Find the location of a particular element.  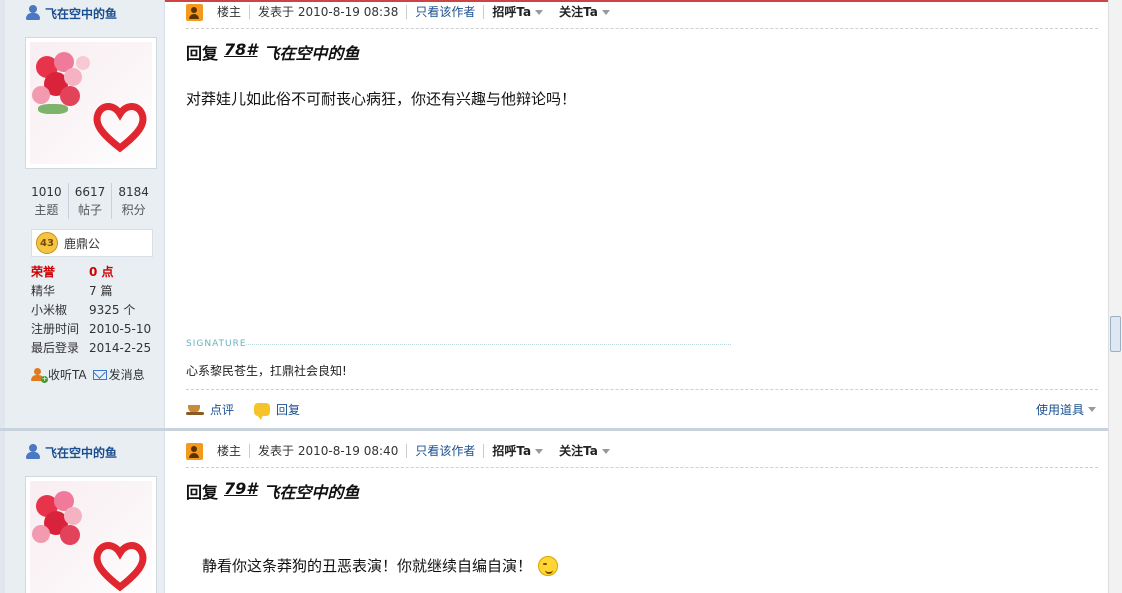

stat-posts-count: 6617 is located at coordinates (90, 192).